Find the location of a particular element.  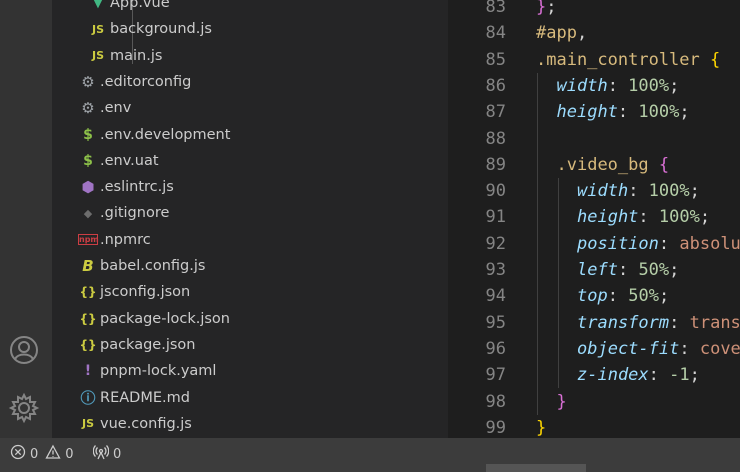

code-text: width: 100%; is located at coordinates (618, 86).